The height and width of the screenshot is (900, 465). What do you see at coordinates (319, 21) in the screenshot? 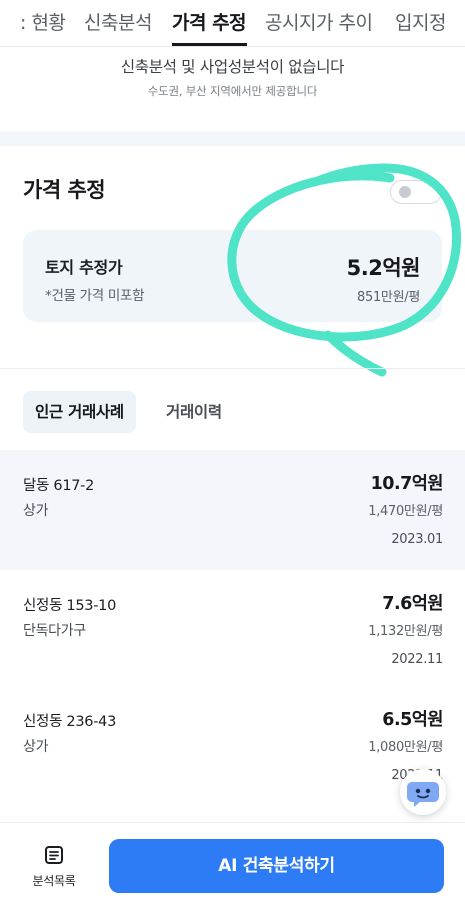
I see `tab-public-land-price-trend: 공시지가 추이` at bounding box center [319, 21].